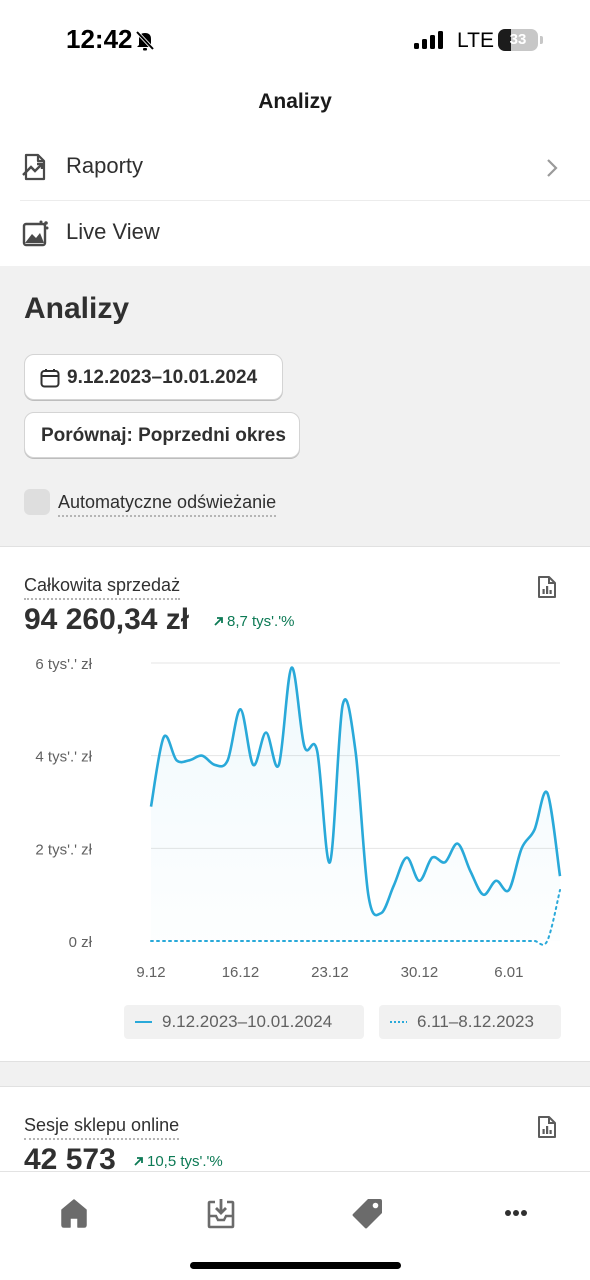  I want to click on tab-home, so click(74, 1212).